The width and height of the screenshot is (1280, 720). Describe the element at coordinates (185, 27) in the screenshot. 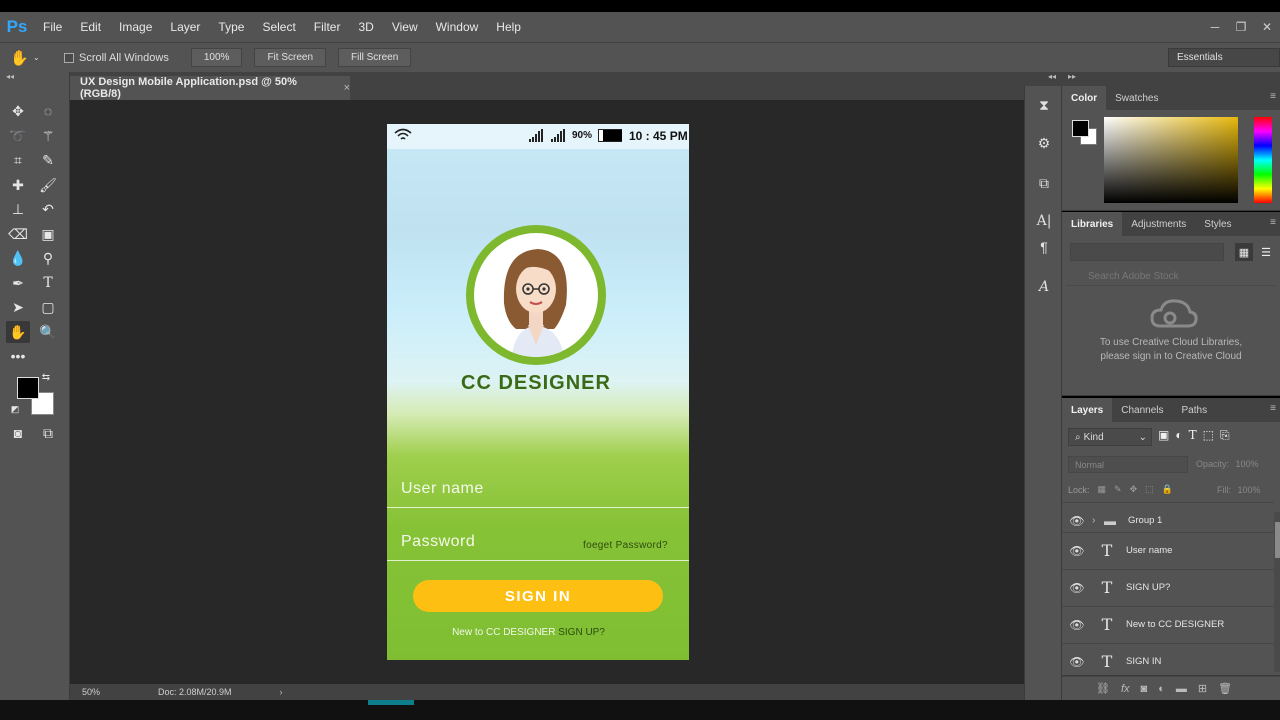

I see `menu-layer: Layer` at that location.